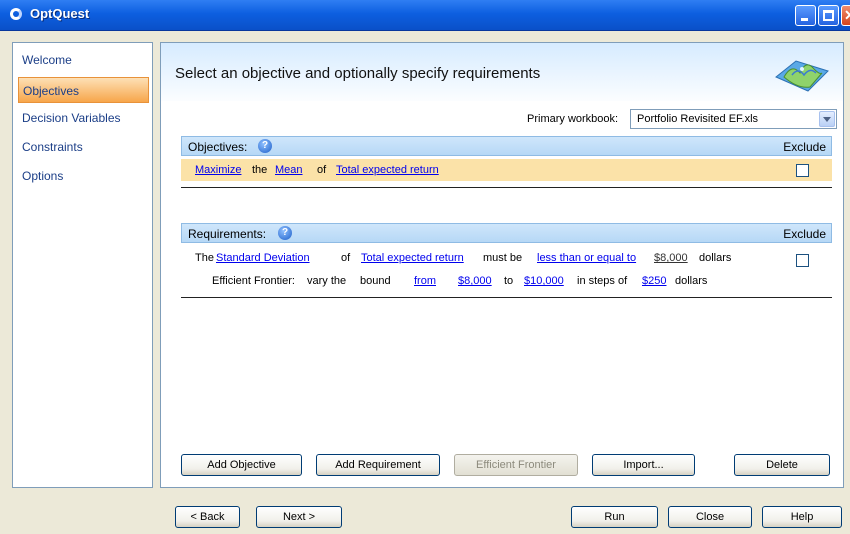 Image resolution: width=850 pixels, height=534 pixels. Describe the element at coordinates (475, 281) in the screenshot. I see `ef-from-value-link: $8,000` at that location.